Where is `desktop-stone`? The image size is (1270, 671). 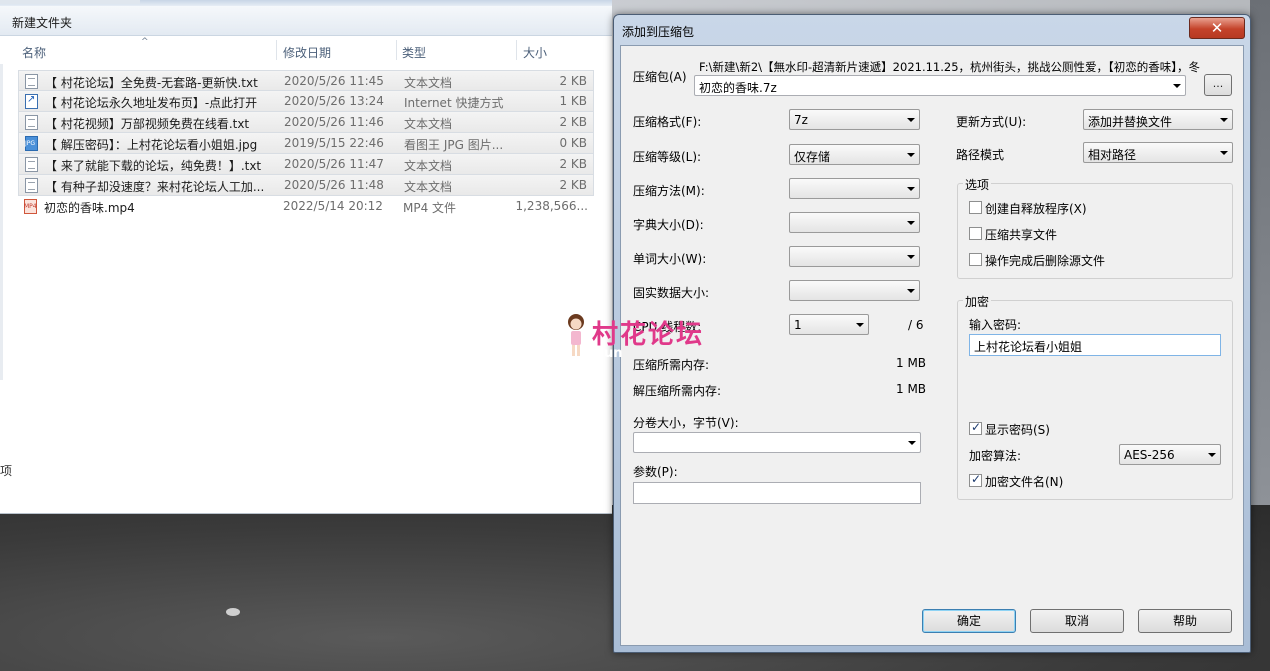
desktop-stone is located at coordinates (233, 612).